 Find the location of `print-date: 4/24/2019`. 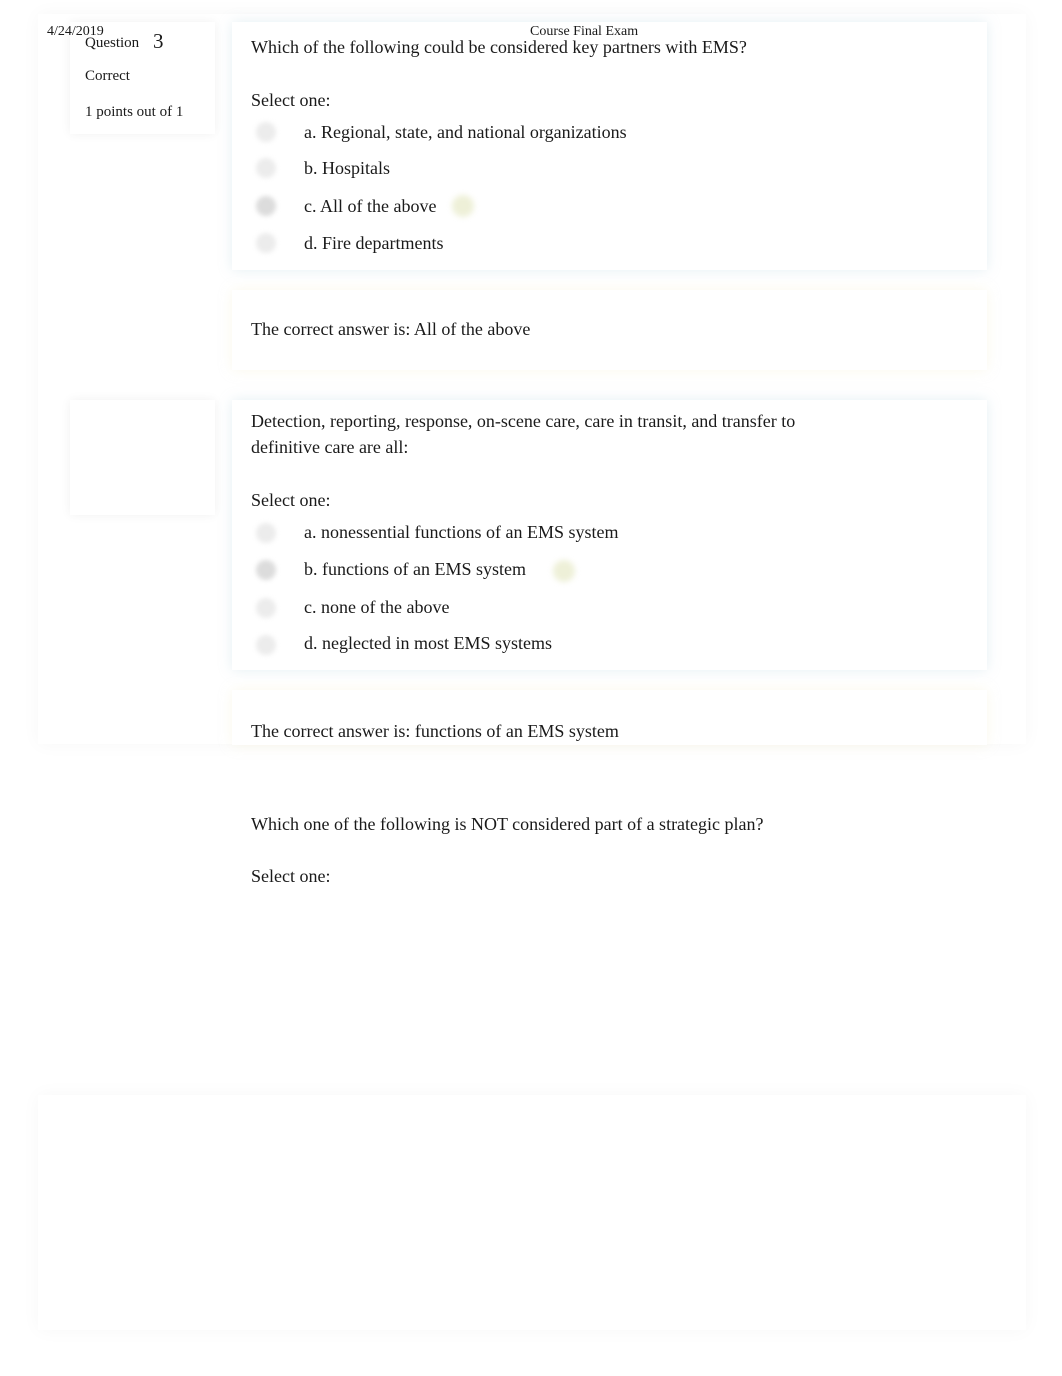

print-date: 4/24/2019 is located at coordinates (75, 31).